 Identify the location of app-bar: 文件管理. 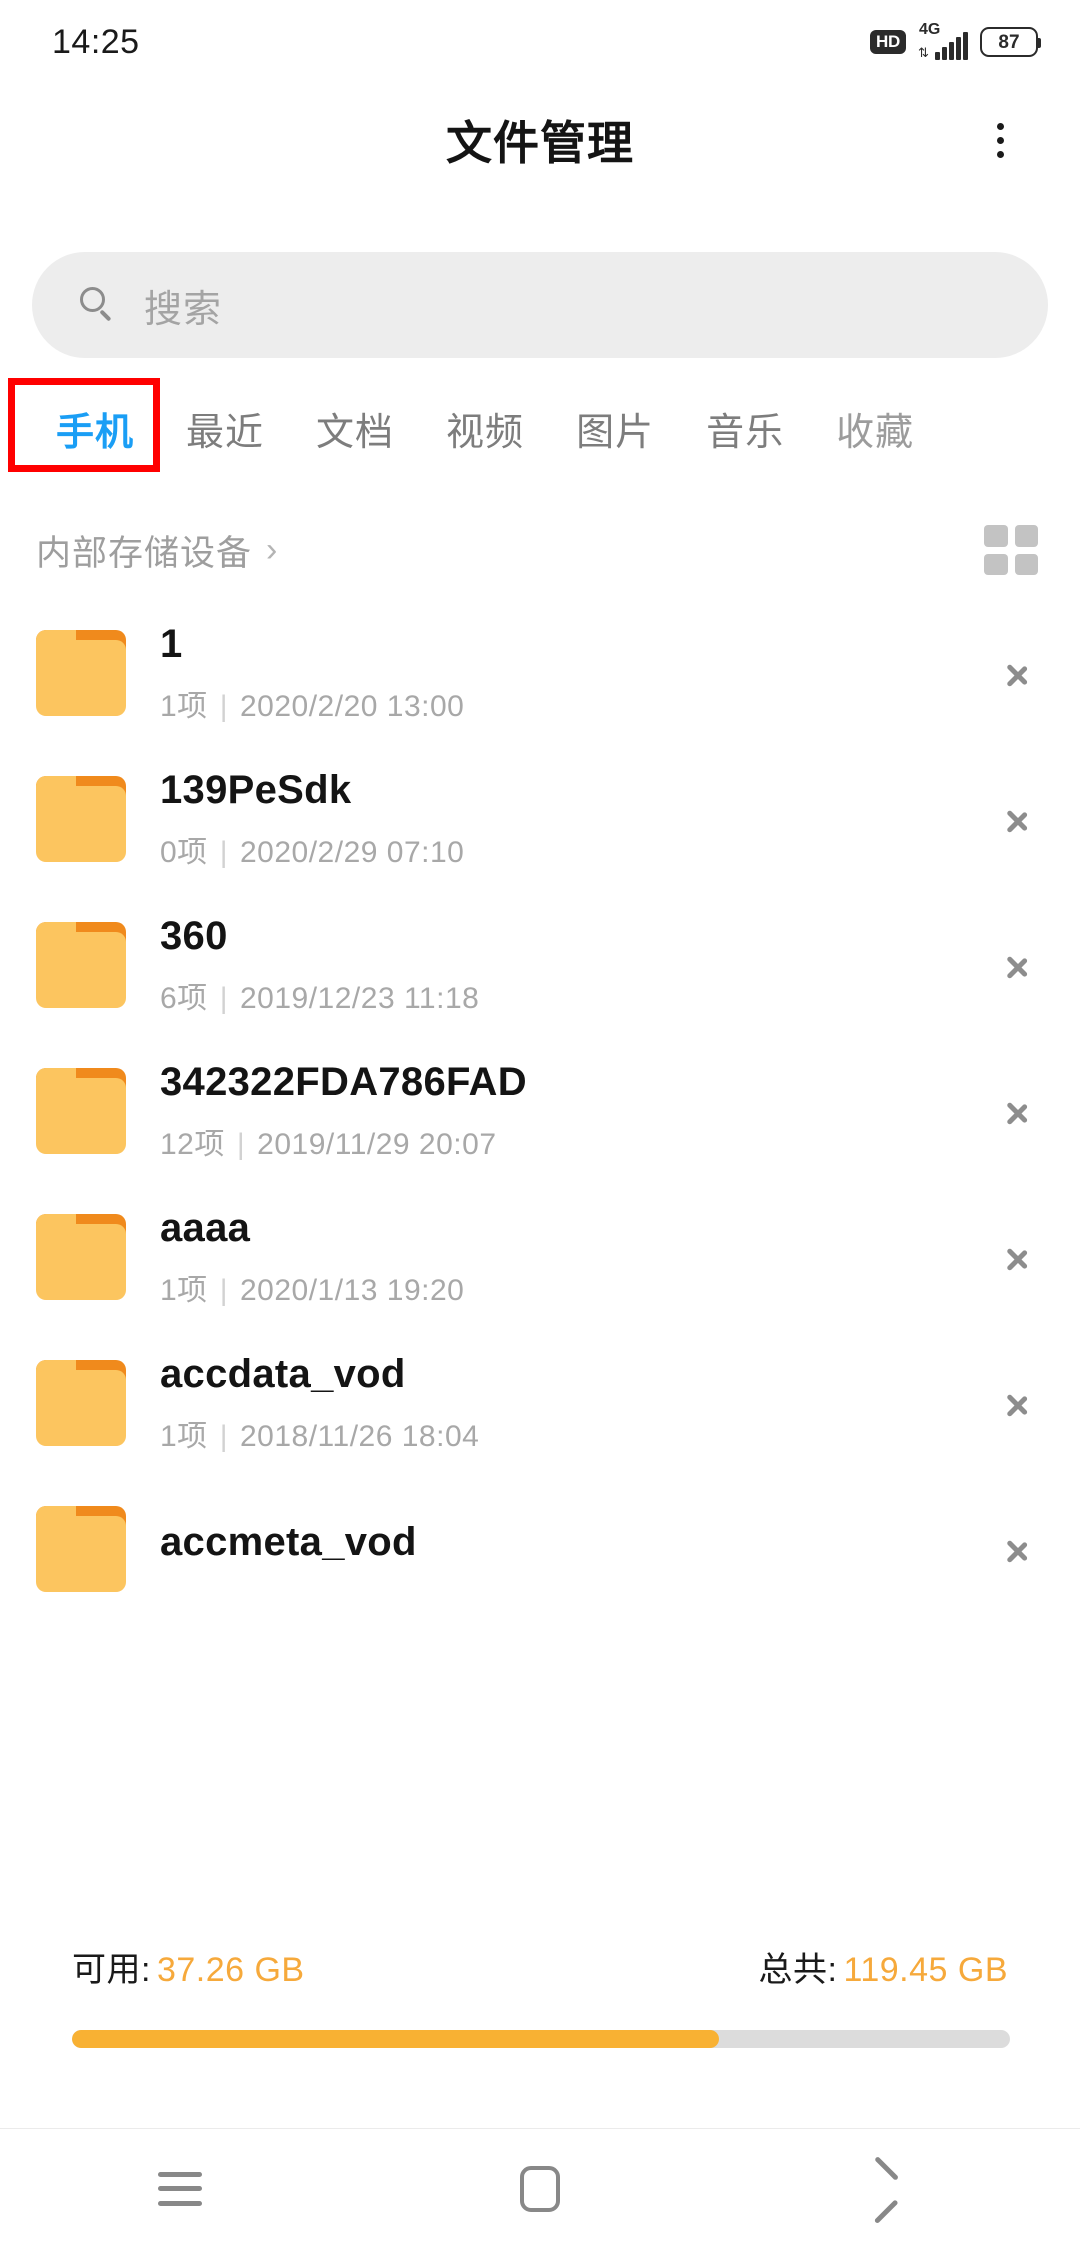
(540, 140).